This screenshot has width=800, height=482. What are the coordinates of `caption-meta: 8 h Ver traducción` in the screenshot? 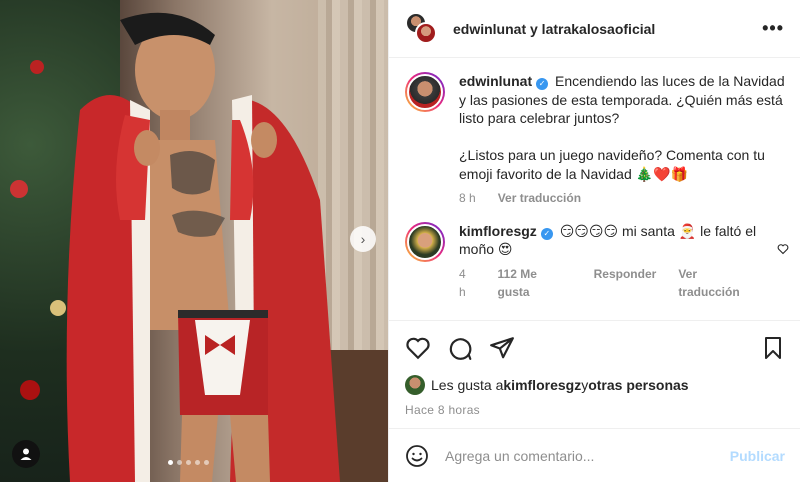 It's located at (622, 198).